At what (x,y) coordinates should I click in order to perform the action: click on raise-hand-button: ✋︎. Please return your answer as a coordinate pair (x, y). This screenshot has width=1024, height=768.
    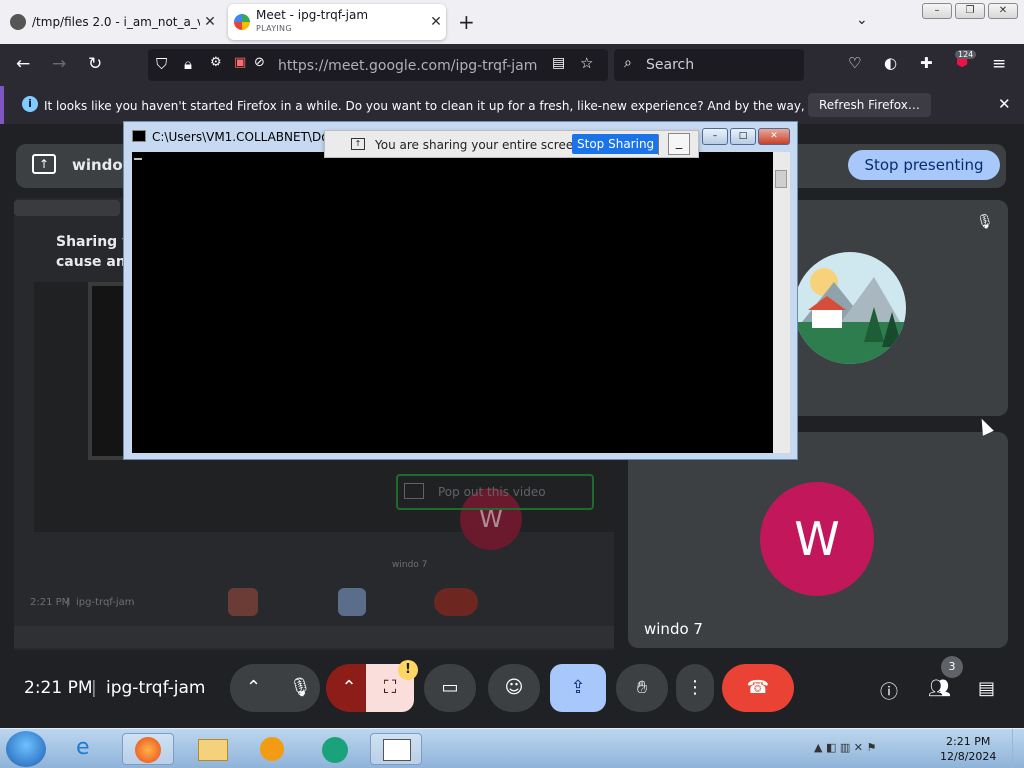
    Looking at the image, I should click on (642, 688).